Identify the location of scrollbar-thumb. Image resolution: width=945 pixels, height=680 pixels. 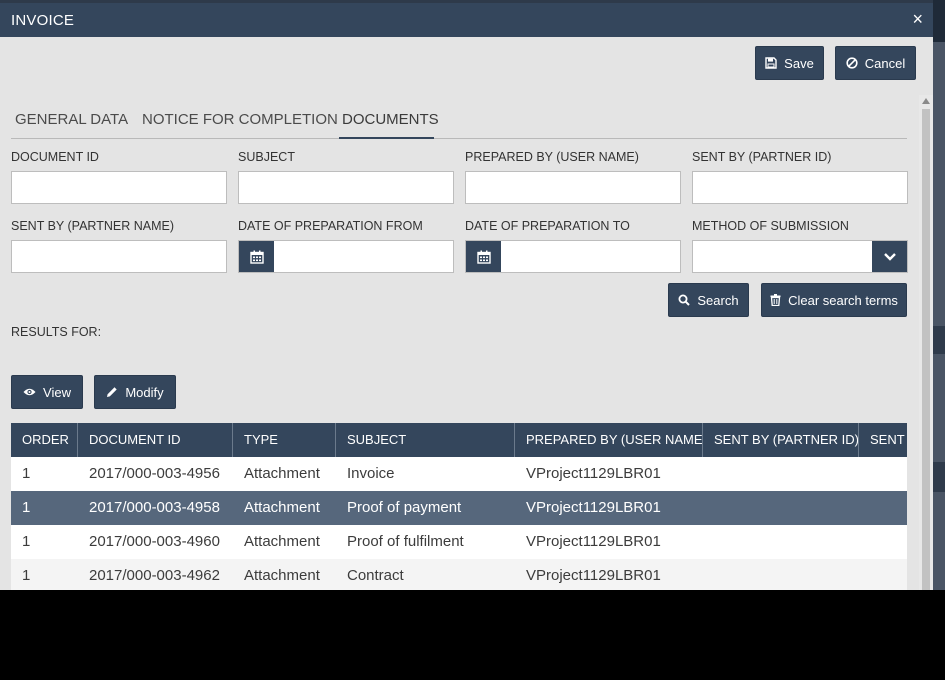
(926, 349).